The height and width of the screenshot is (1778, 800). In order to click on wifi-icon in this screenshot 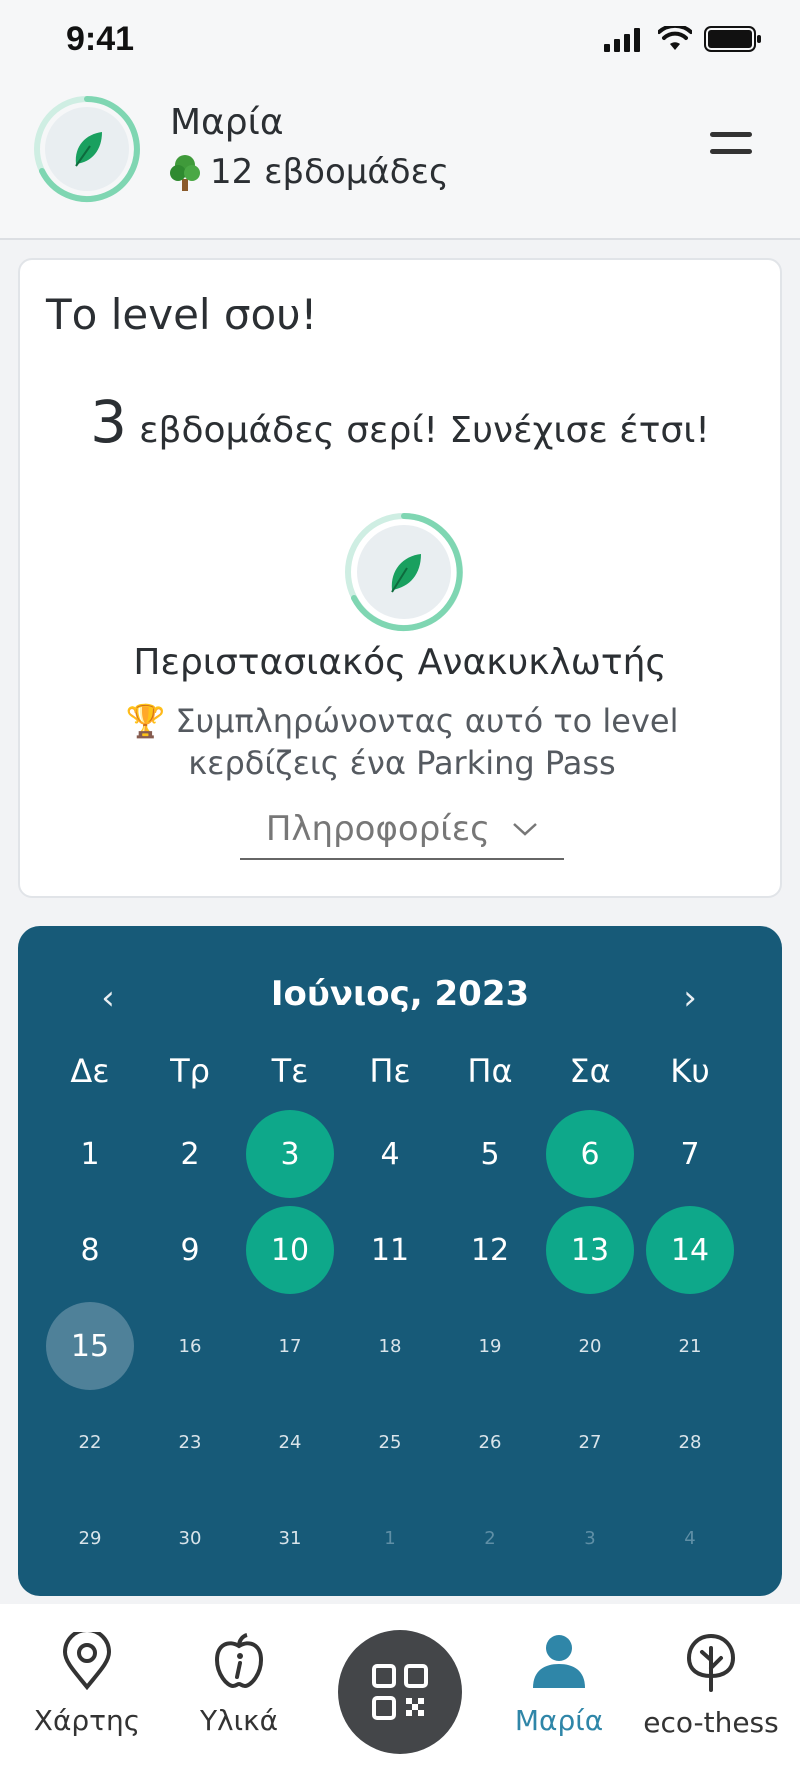, I will do `click(675, 38)`.